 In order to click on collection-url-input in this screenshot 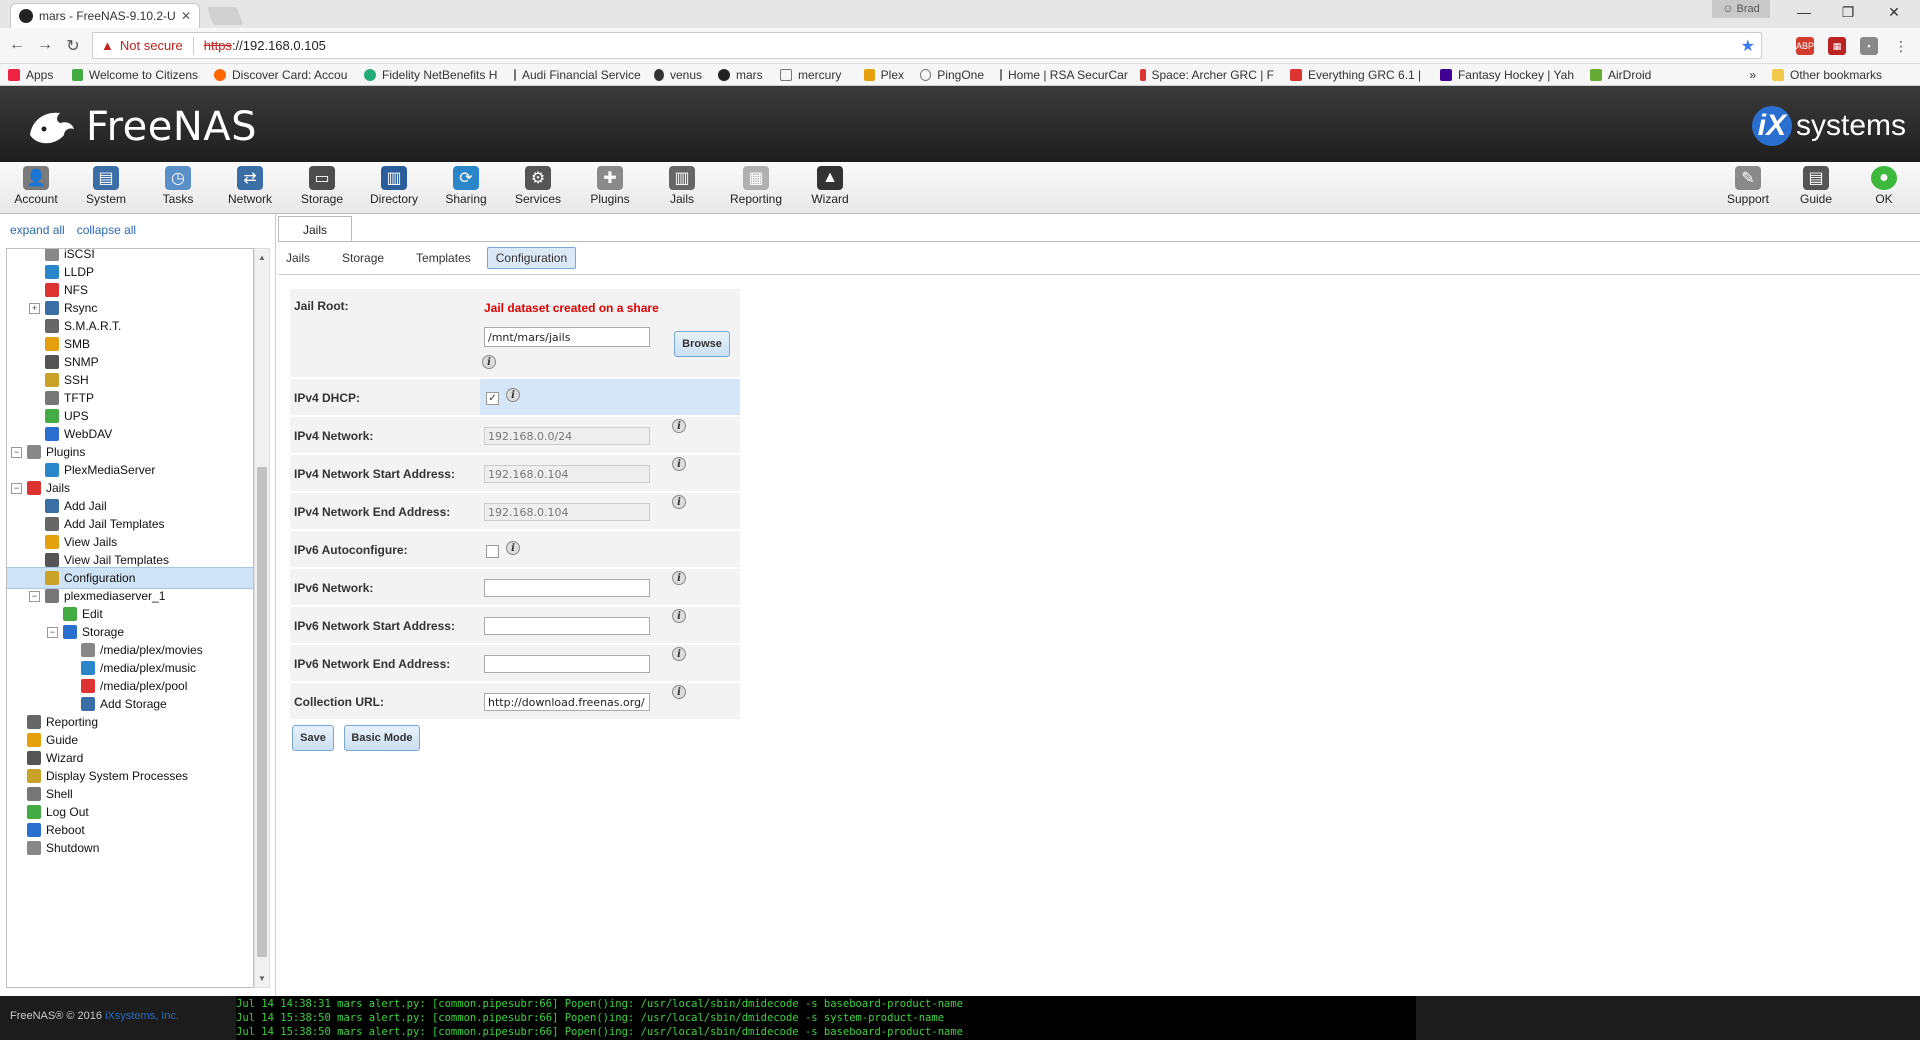, I will do `click(567, 702)`.